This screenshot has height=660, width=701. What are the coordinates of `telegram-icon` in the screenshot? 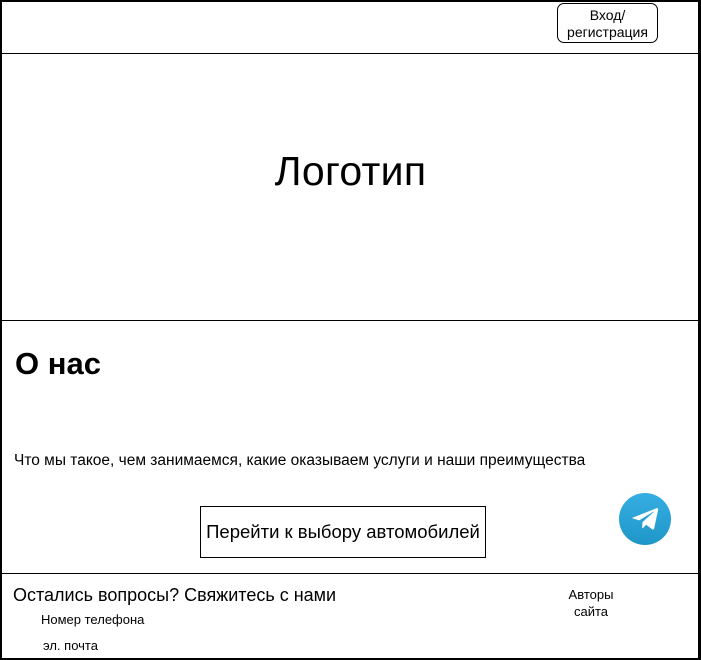 It's located at (645, 519).